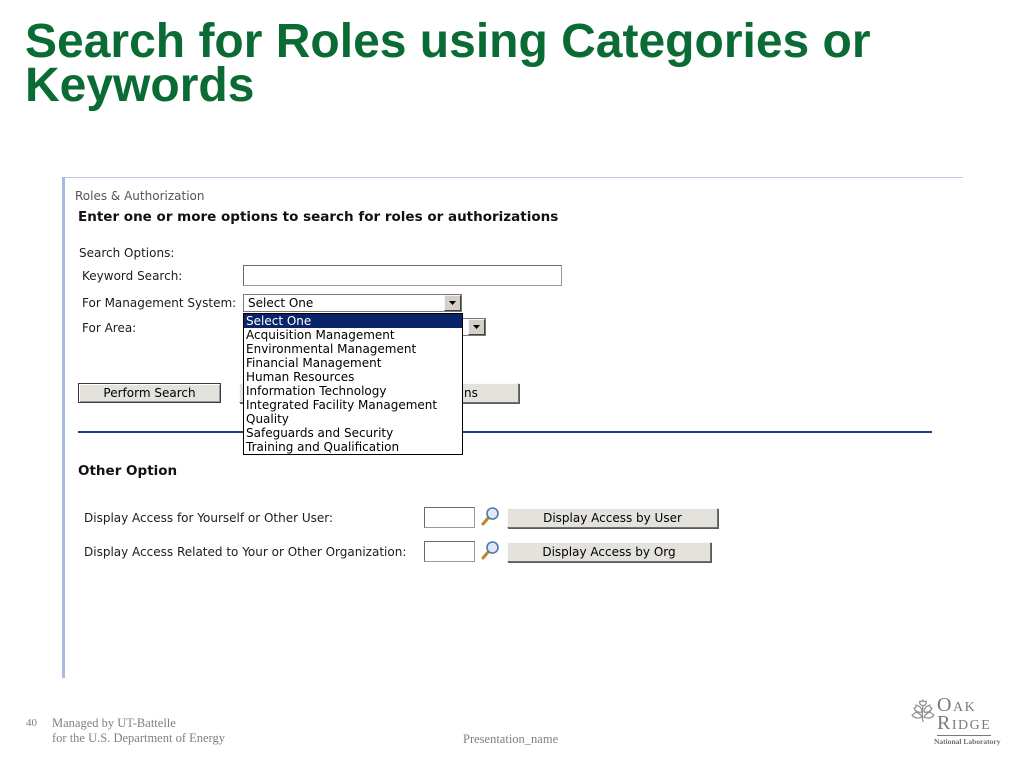  What do you see at coordinates (352, 303) in the screenshot?
I see `management-system-select: Select One` at bounding box center [352, 303].